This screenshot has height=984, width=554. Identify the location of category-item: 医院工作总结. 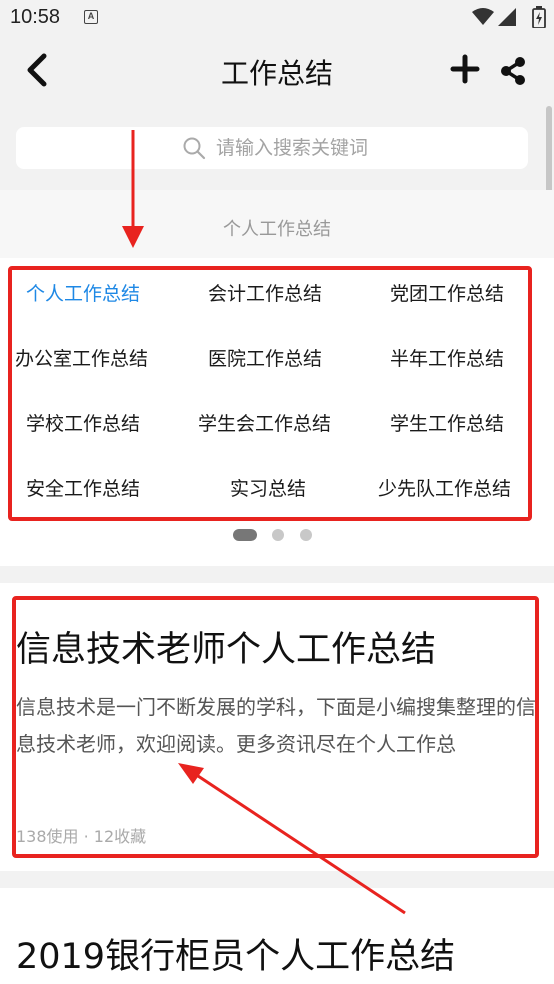
(265, 357).